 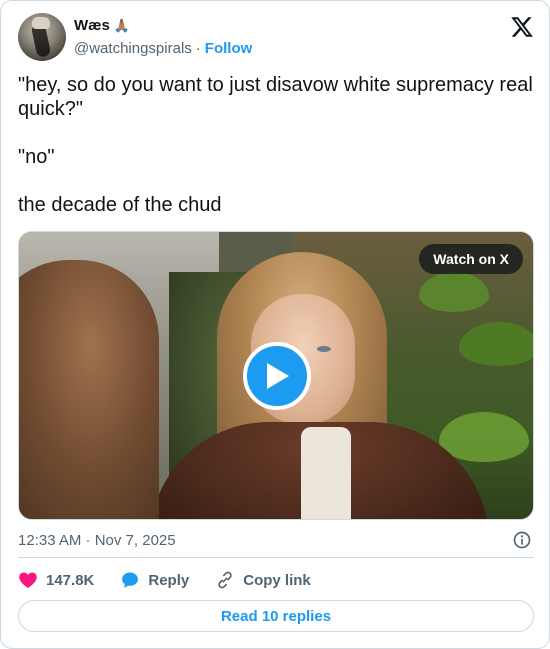 I want to click on timestamp: 12:33 AM · Nov 7, 2025, so click(x=97, y=540).